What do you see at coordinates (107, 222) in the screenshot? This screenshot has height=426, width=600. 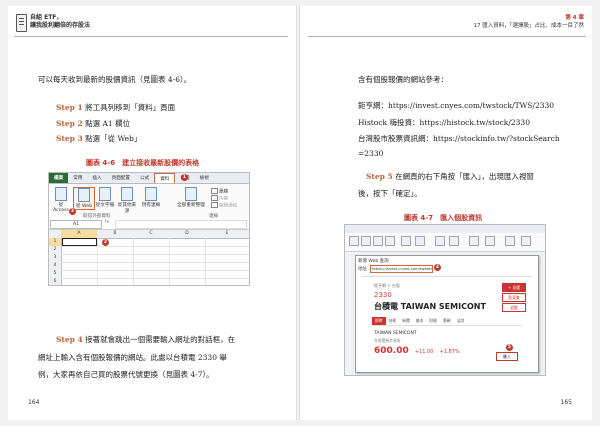 I see `fx-icon: fx` at bounding box center [107, 222].